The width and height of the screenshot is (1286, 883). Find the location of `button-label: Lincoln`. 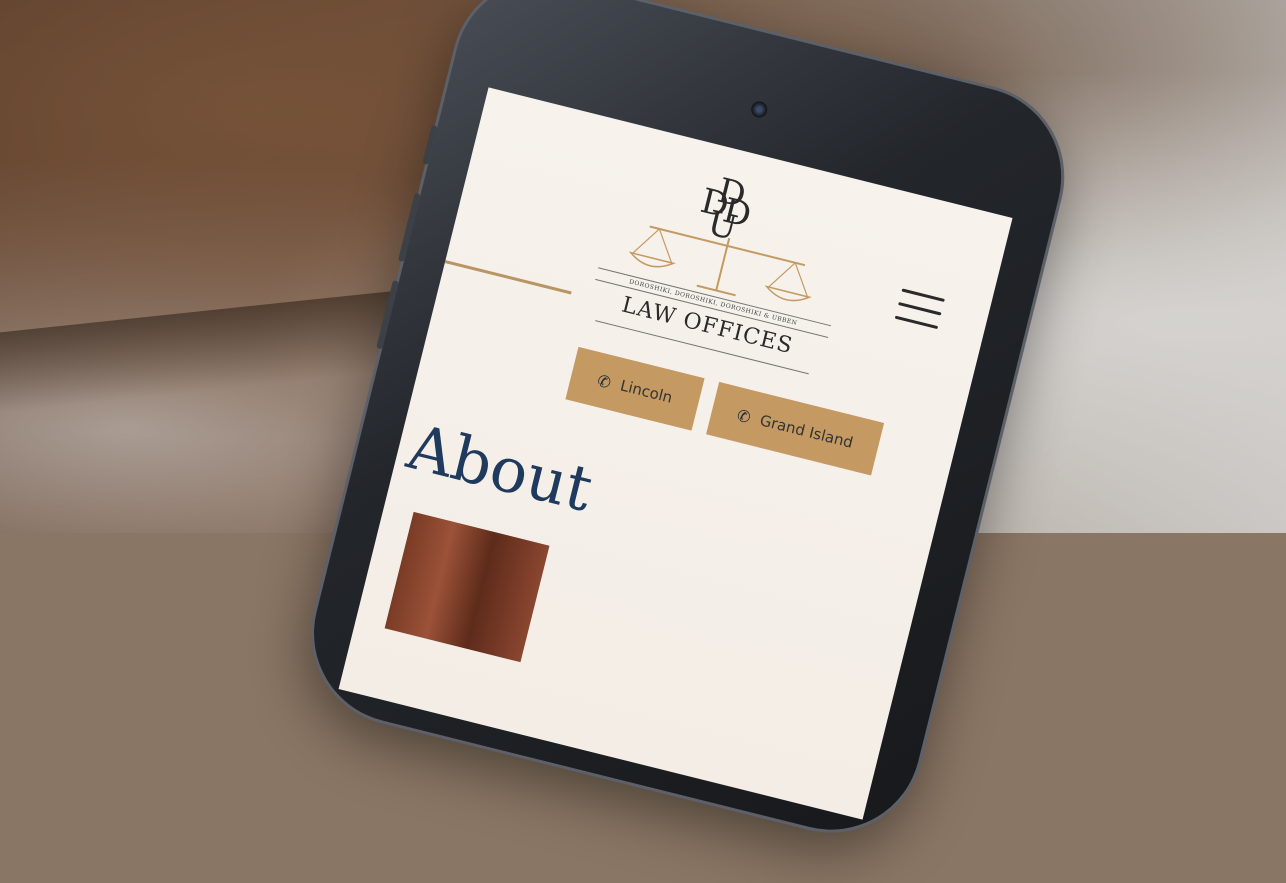

button-label: Lincoln is located at coordinates (646, 391).